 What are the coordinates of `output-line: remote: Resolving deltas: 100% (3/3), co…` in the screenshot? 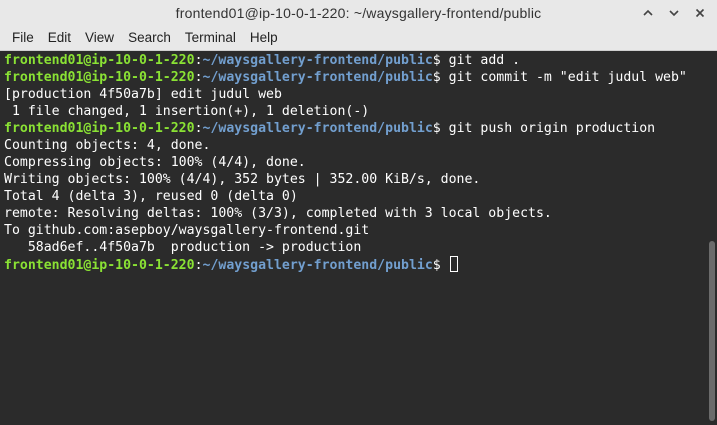 It's located at (355, 213).